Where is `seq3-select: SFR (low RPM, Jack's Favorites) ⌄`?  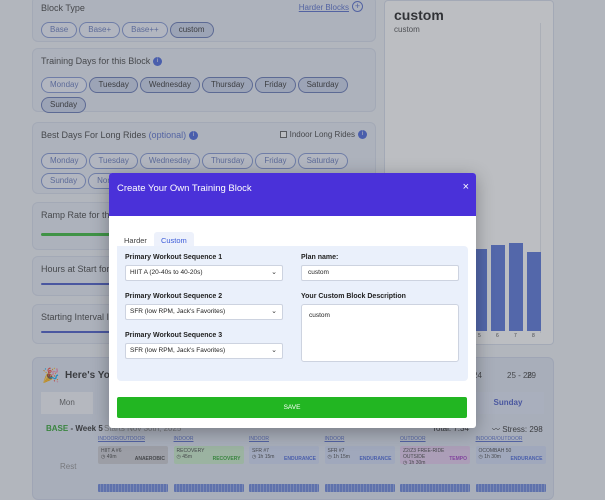 seq3-select: SFR (low RPM, Jack's Favorites) ⌄ is located at coordinates (204, 351).